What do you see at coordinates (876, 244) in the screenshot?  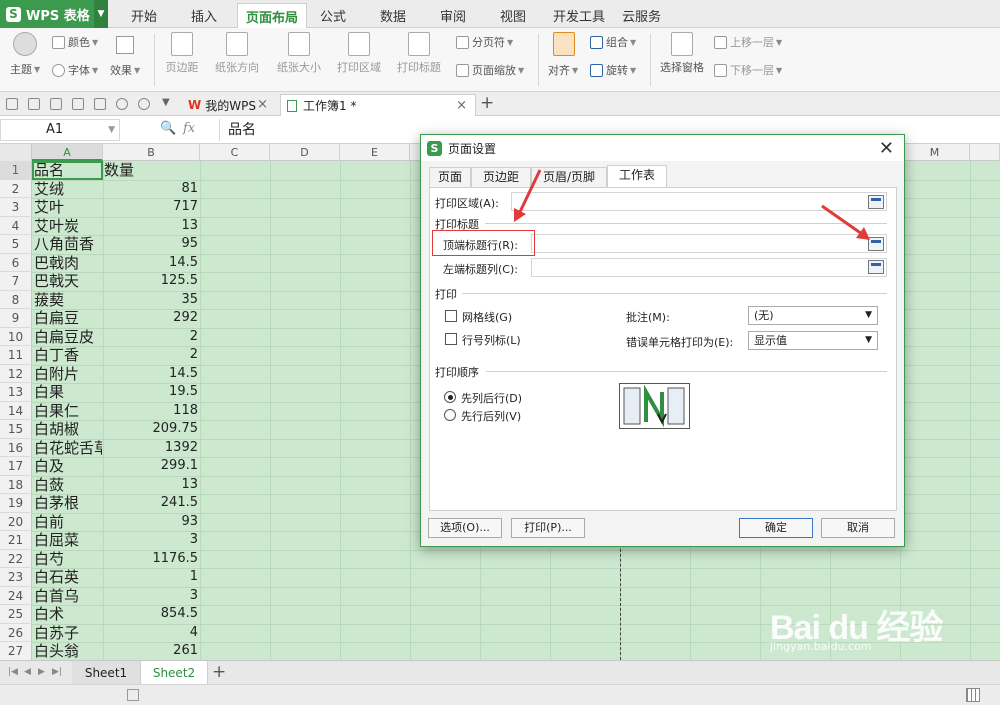 I see `range-picker-icon` at bounding box center [876, 244].